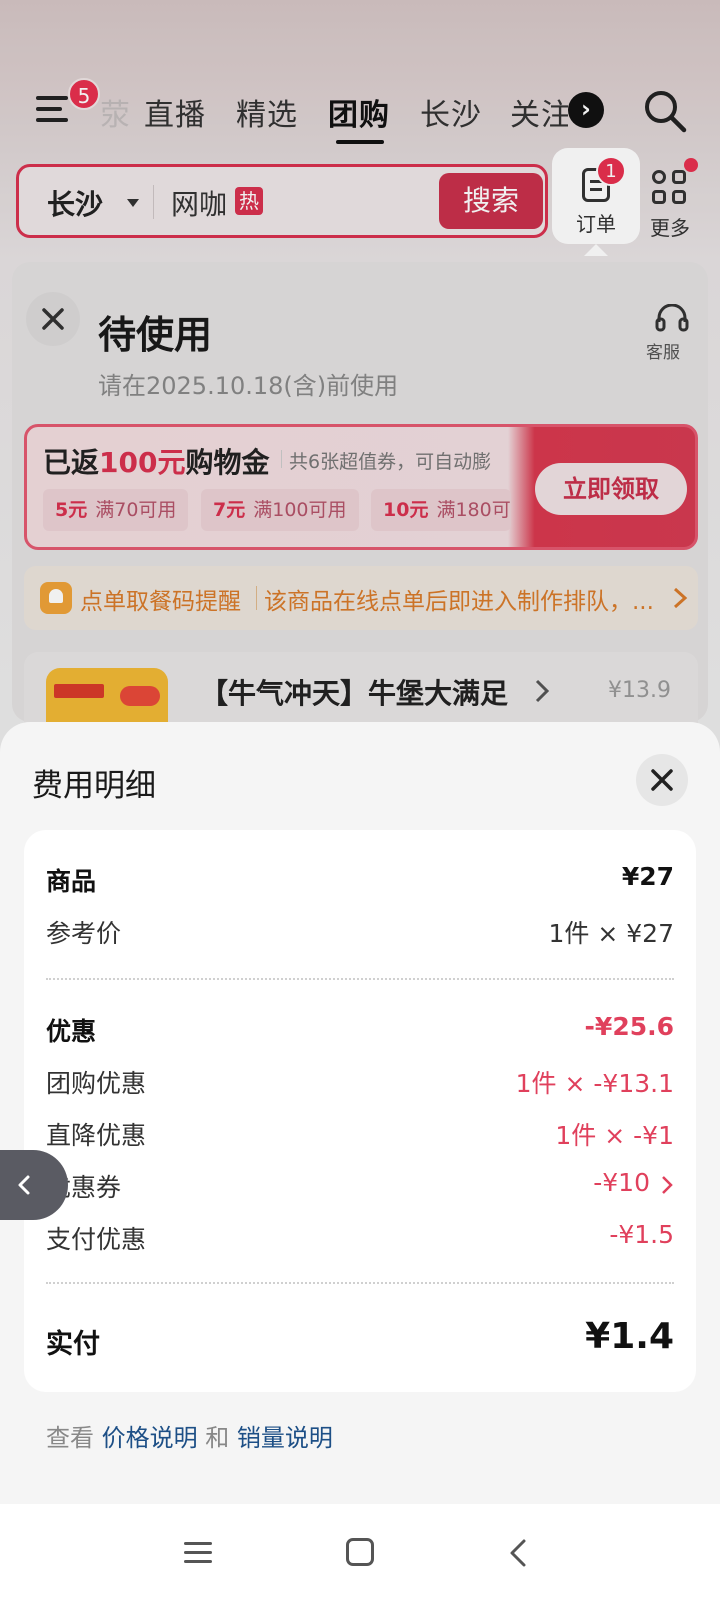  Describe the element at coordinates (34, 1185) in the screenshot. I see `floating-side-tab` at that location.